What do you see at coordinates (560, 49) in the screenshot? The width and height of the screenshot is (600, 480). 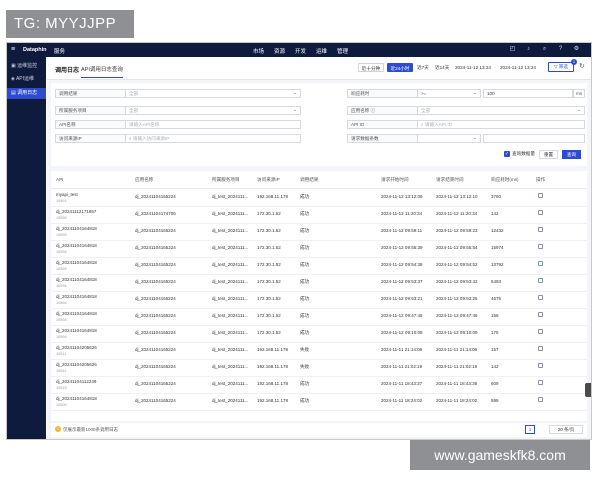 I see `help-icon: ?` at bounding box center [560, 49].